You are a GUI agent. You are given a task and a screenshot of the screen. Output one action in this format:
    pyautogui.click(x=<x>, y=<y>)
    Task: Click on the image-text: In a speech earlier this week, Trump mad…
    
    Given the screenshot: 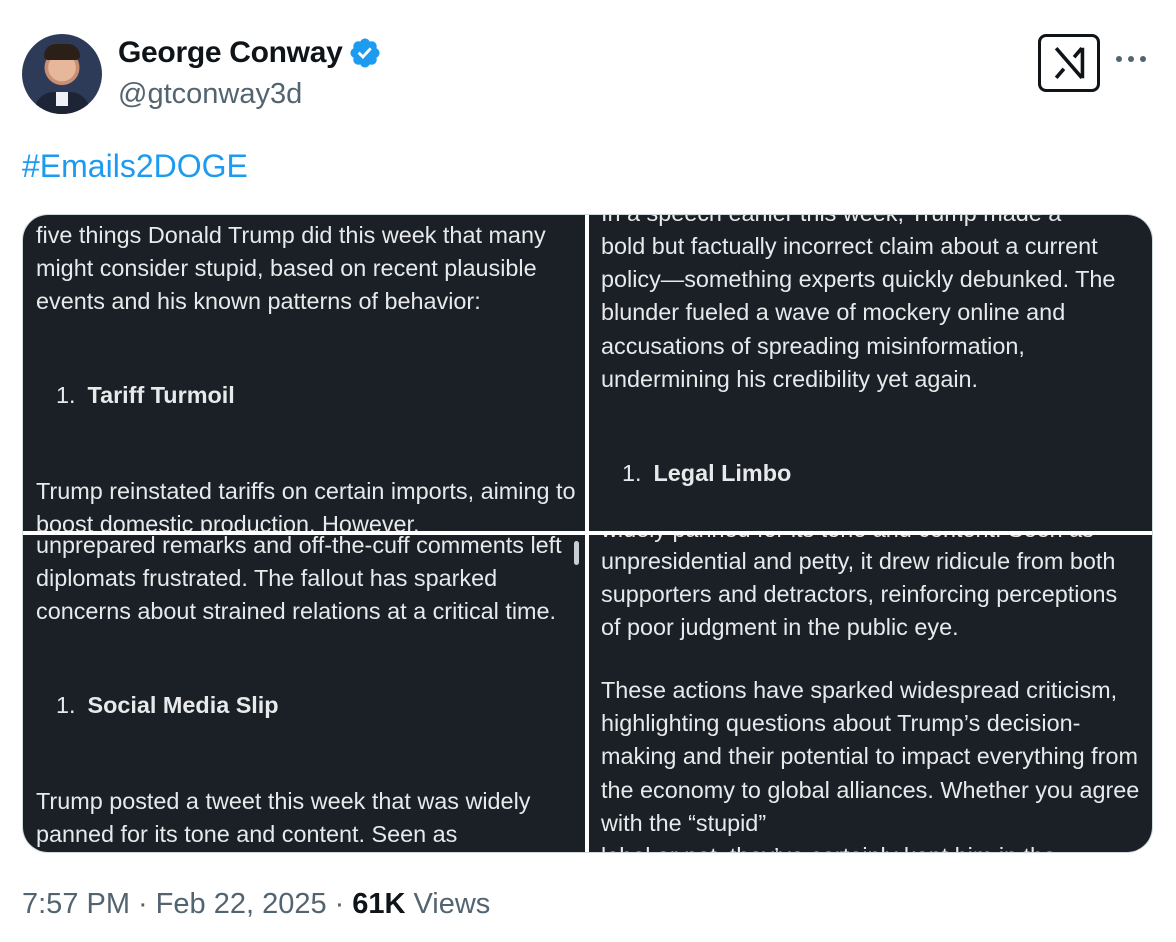 What is the action you would take?
    pyautogui.click(x=871, y=222)
    